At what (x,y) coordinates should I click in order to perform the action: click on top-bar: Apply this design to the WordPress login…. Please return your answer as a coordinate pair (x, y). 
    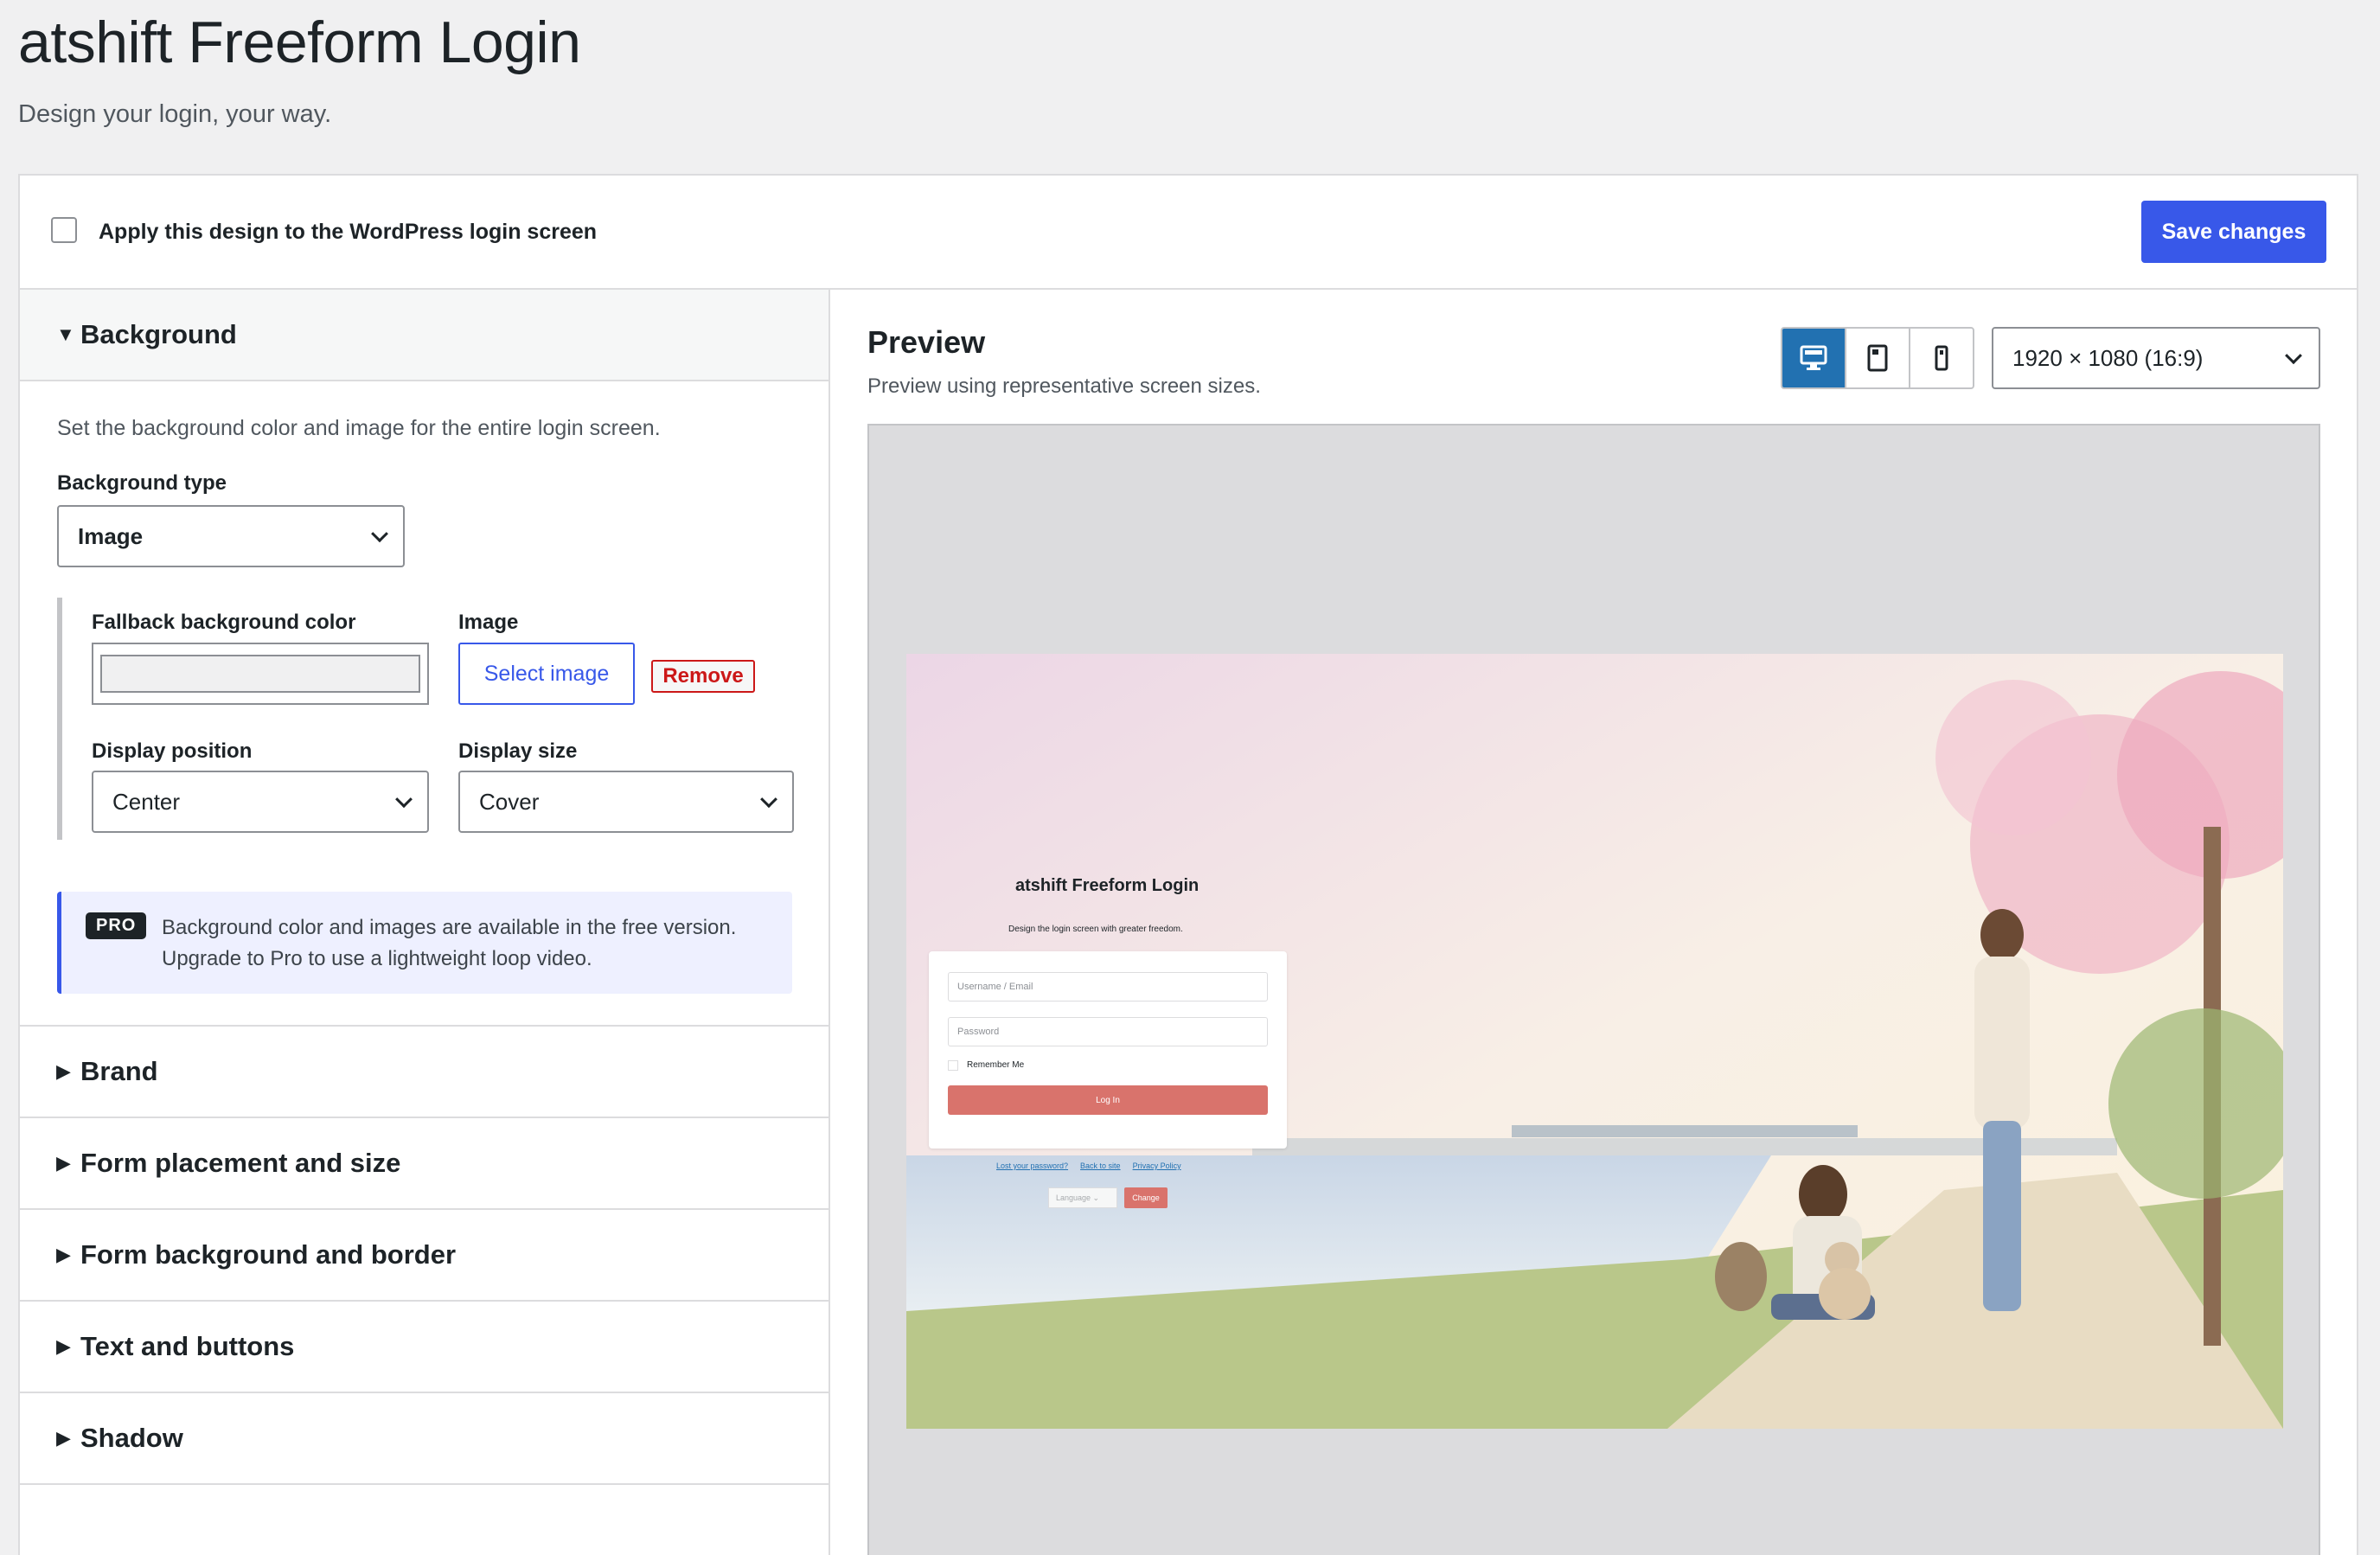
    Looking at the image, I should click on (1188, 233).